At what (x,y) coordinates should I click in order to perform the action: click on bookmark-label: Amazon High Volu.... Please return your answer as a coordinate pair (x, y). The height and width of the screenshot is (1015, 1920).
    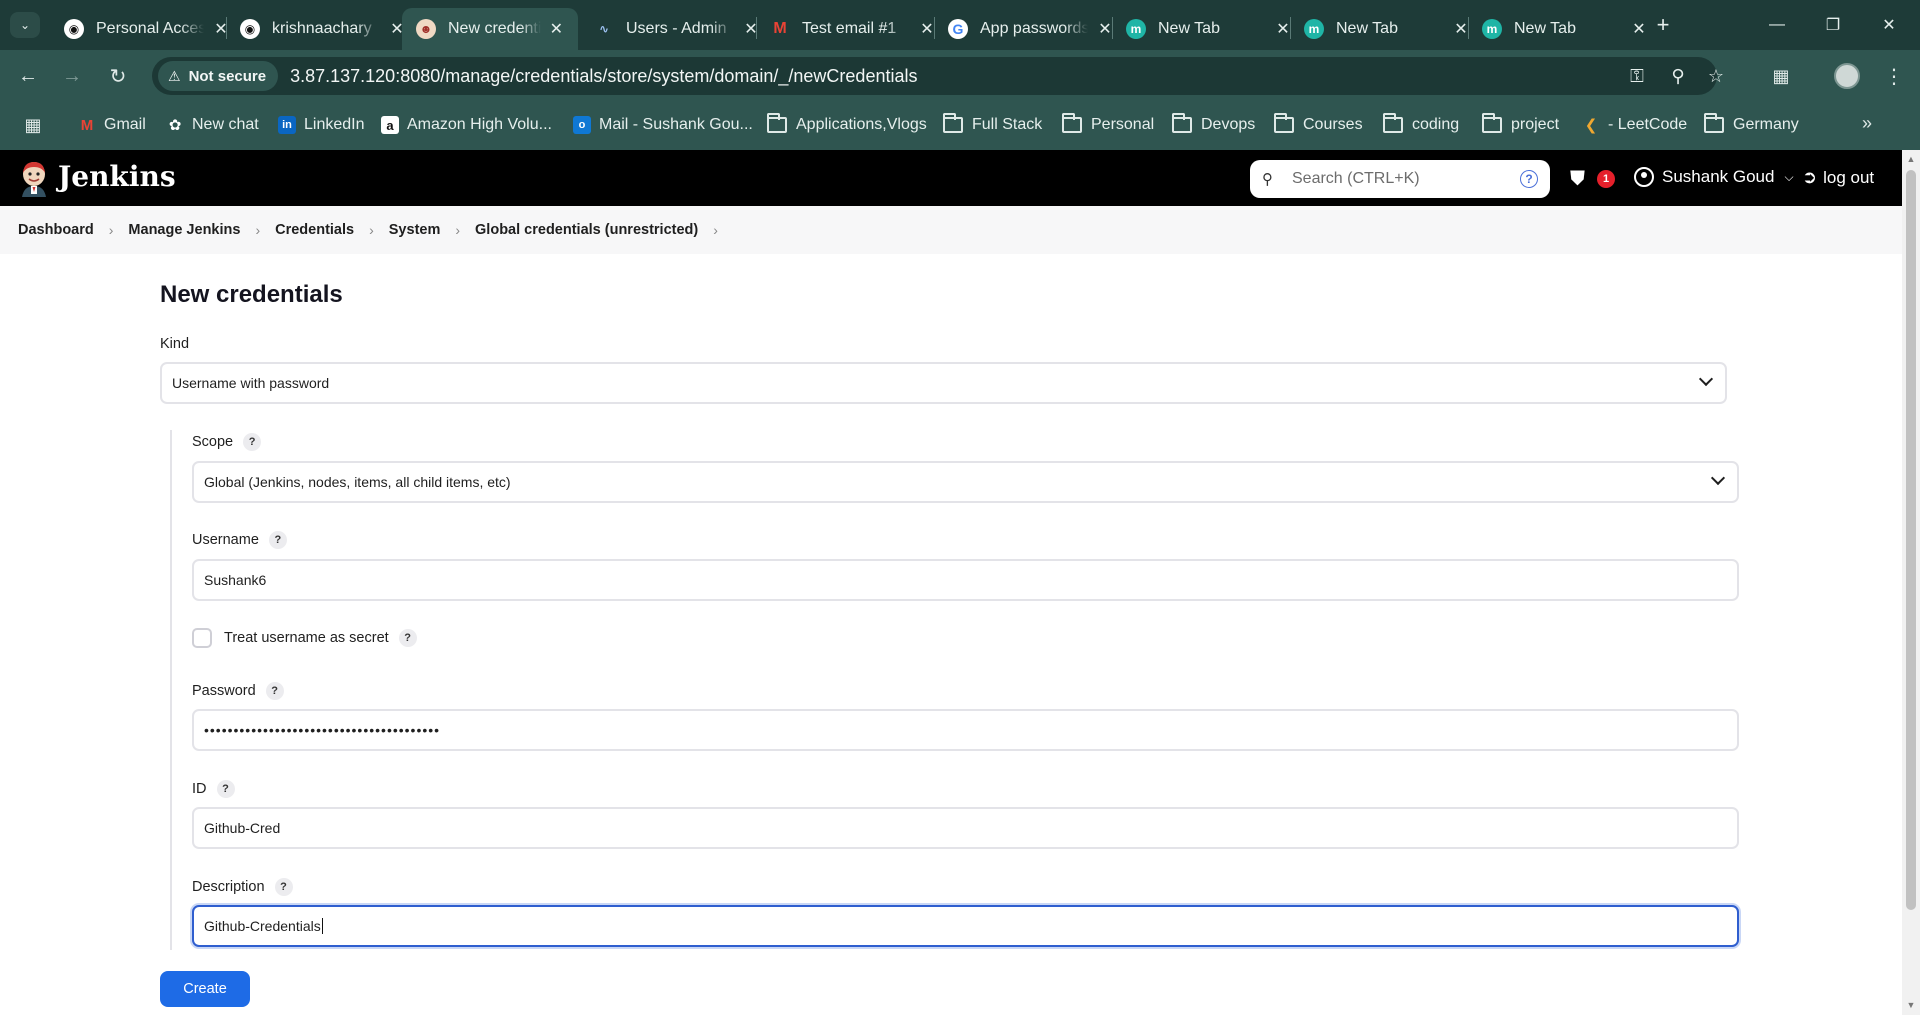
    Looking at the image, I should click on (479, 124).